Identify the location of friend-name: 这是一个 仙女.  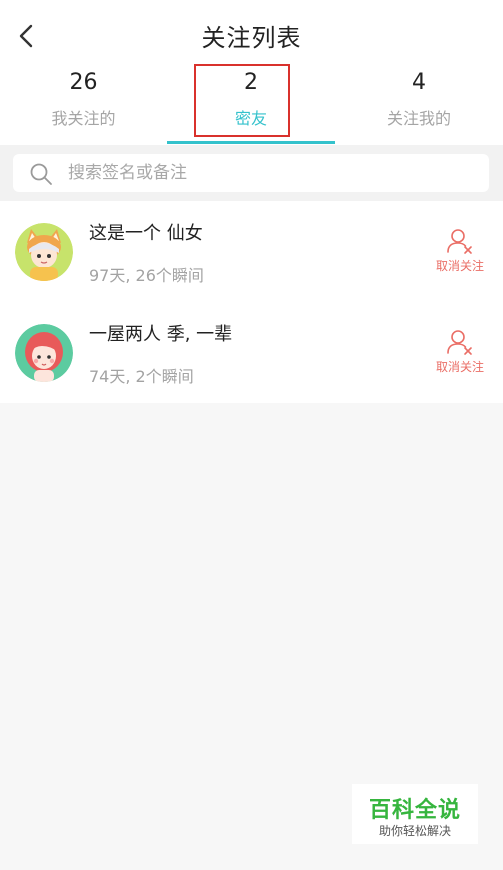
(146, 233).